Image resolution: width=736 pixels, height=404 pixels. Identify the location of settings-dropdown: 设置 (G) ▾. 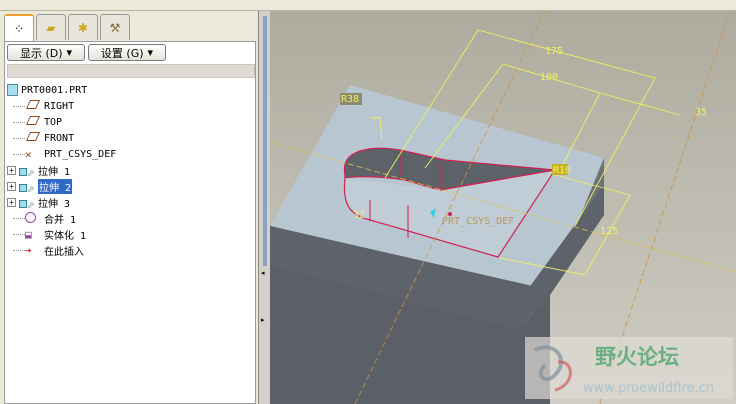
(127, 52).